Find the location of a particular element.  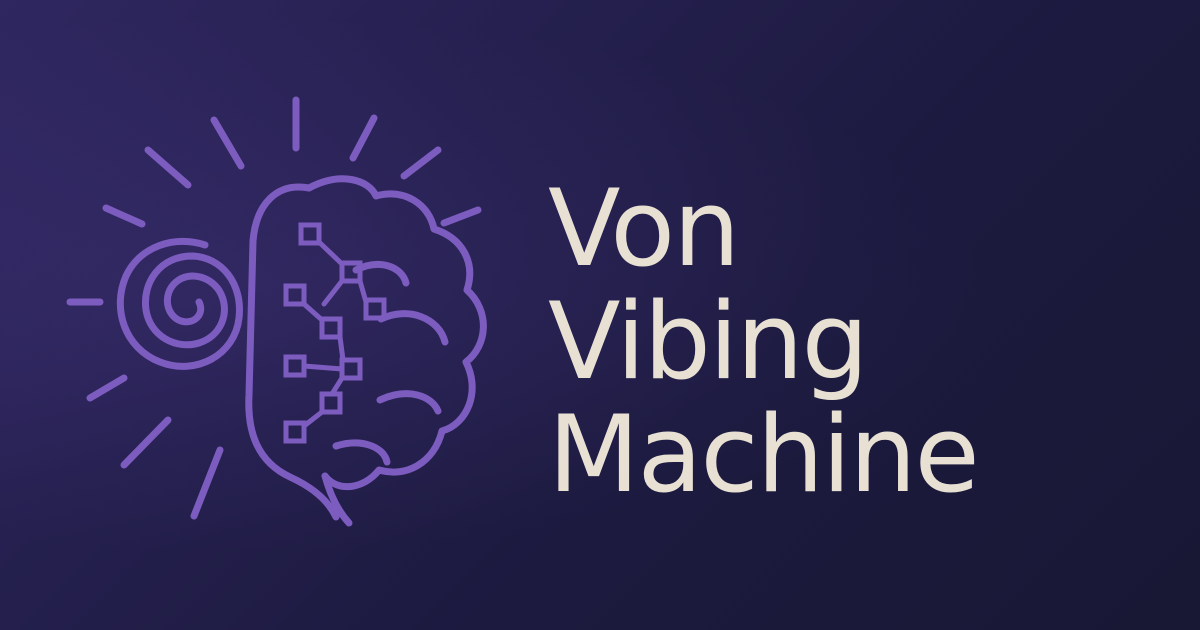

circuit-pattern is located at coordinates (335, 333).